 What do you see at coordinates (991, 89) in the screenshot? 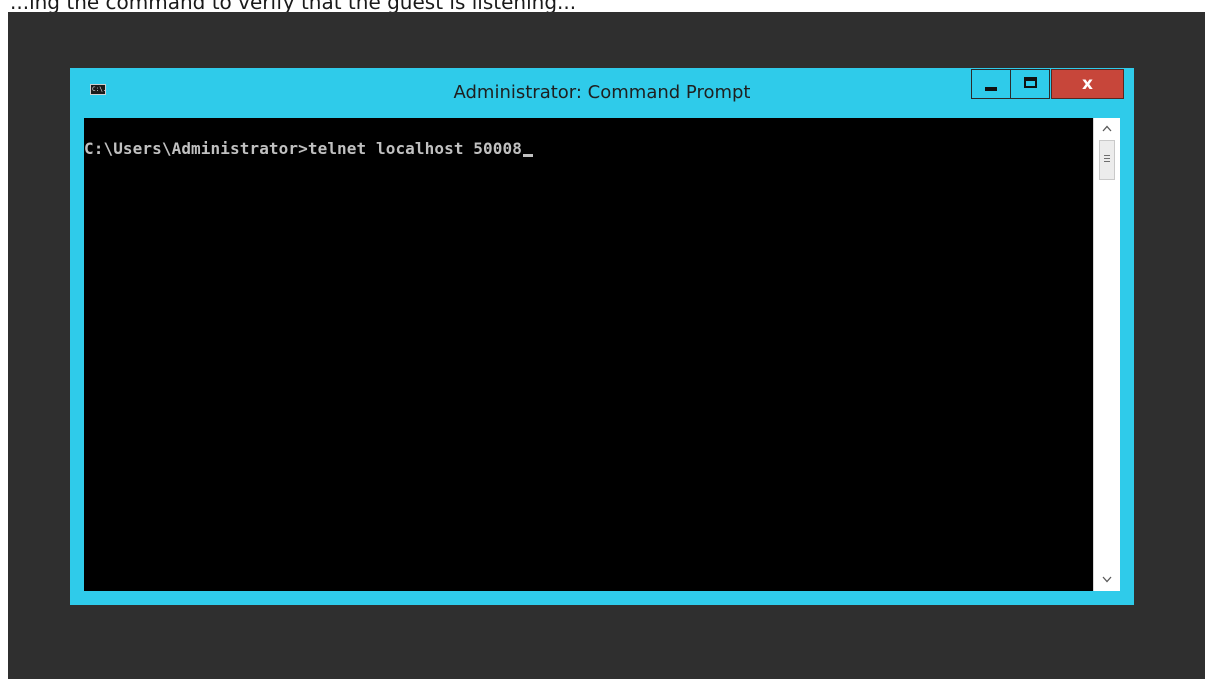
I see `minimize-icon` at bounding box center [991, 89].